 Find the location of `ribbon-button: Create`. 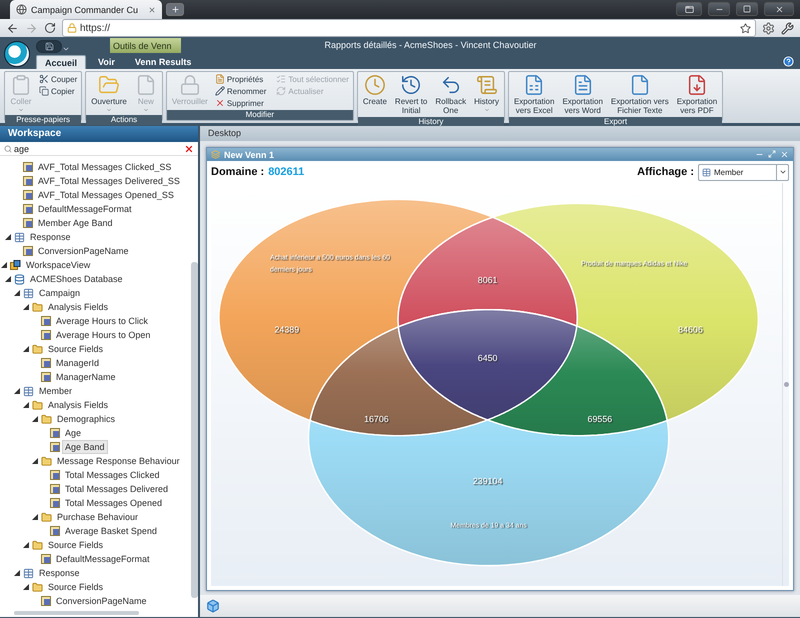

ribbon-button: Create is located at coordinates (375, 90).